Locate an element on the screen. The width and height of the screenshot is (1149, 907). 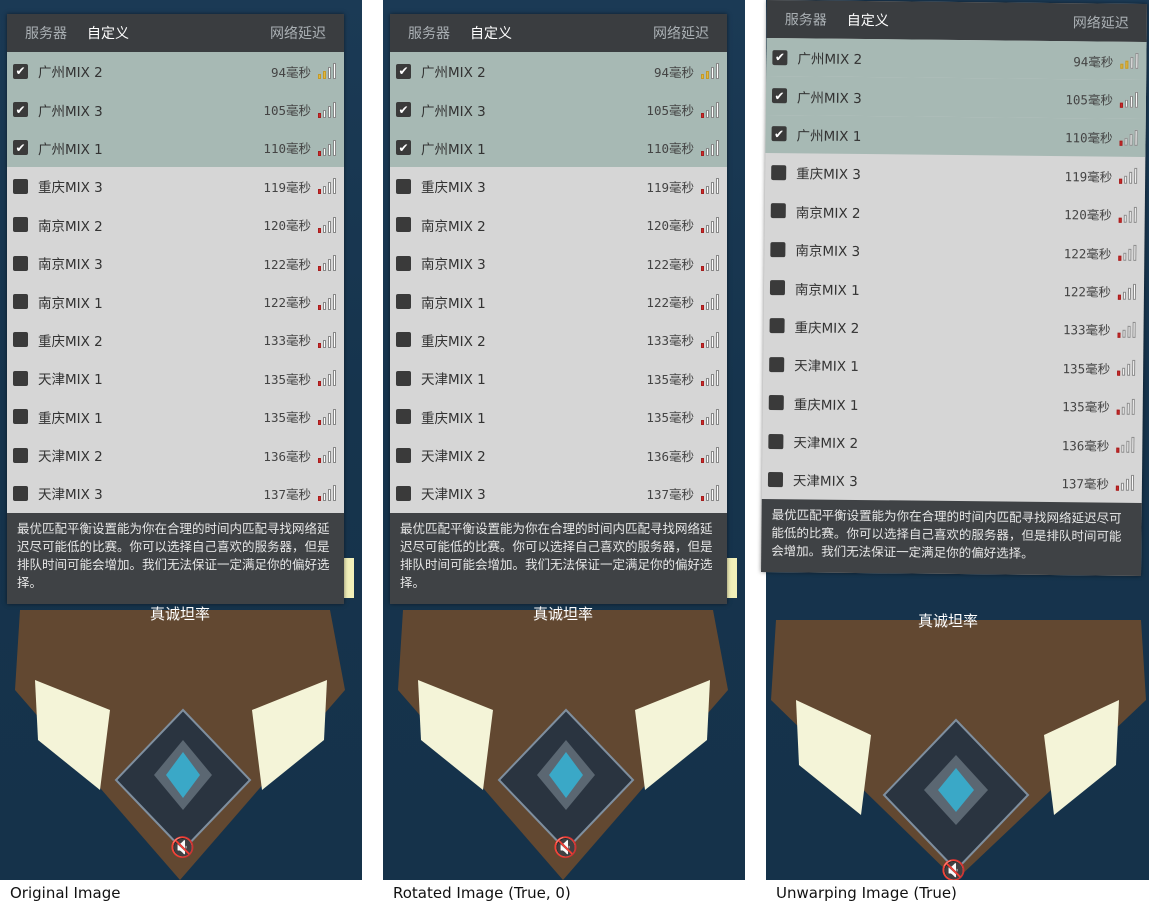
latency-value: 122毫秒 is located at coordinates (670, 303).